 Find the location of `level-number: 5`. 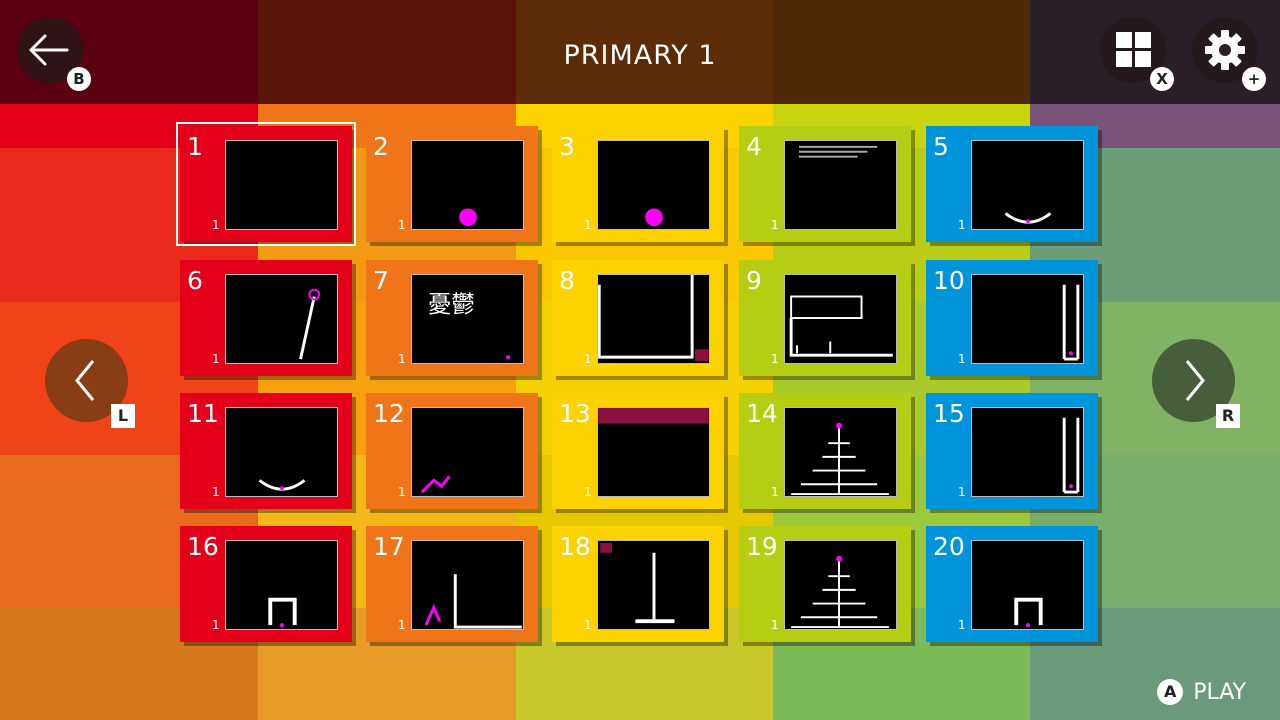

level-number: 5 is located at coordinates (941, 146).